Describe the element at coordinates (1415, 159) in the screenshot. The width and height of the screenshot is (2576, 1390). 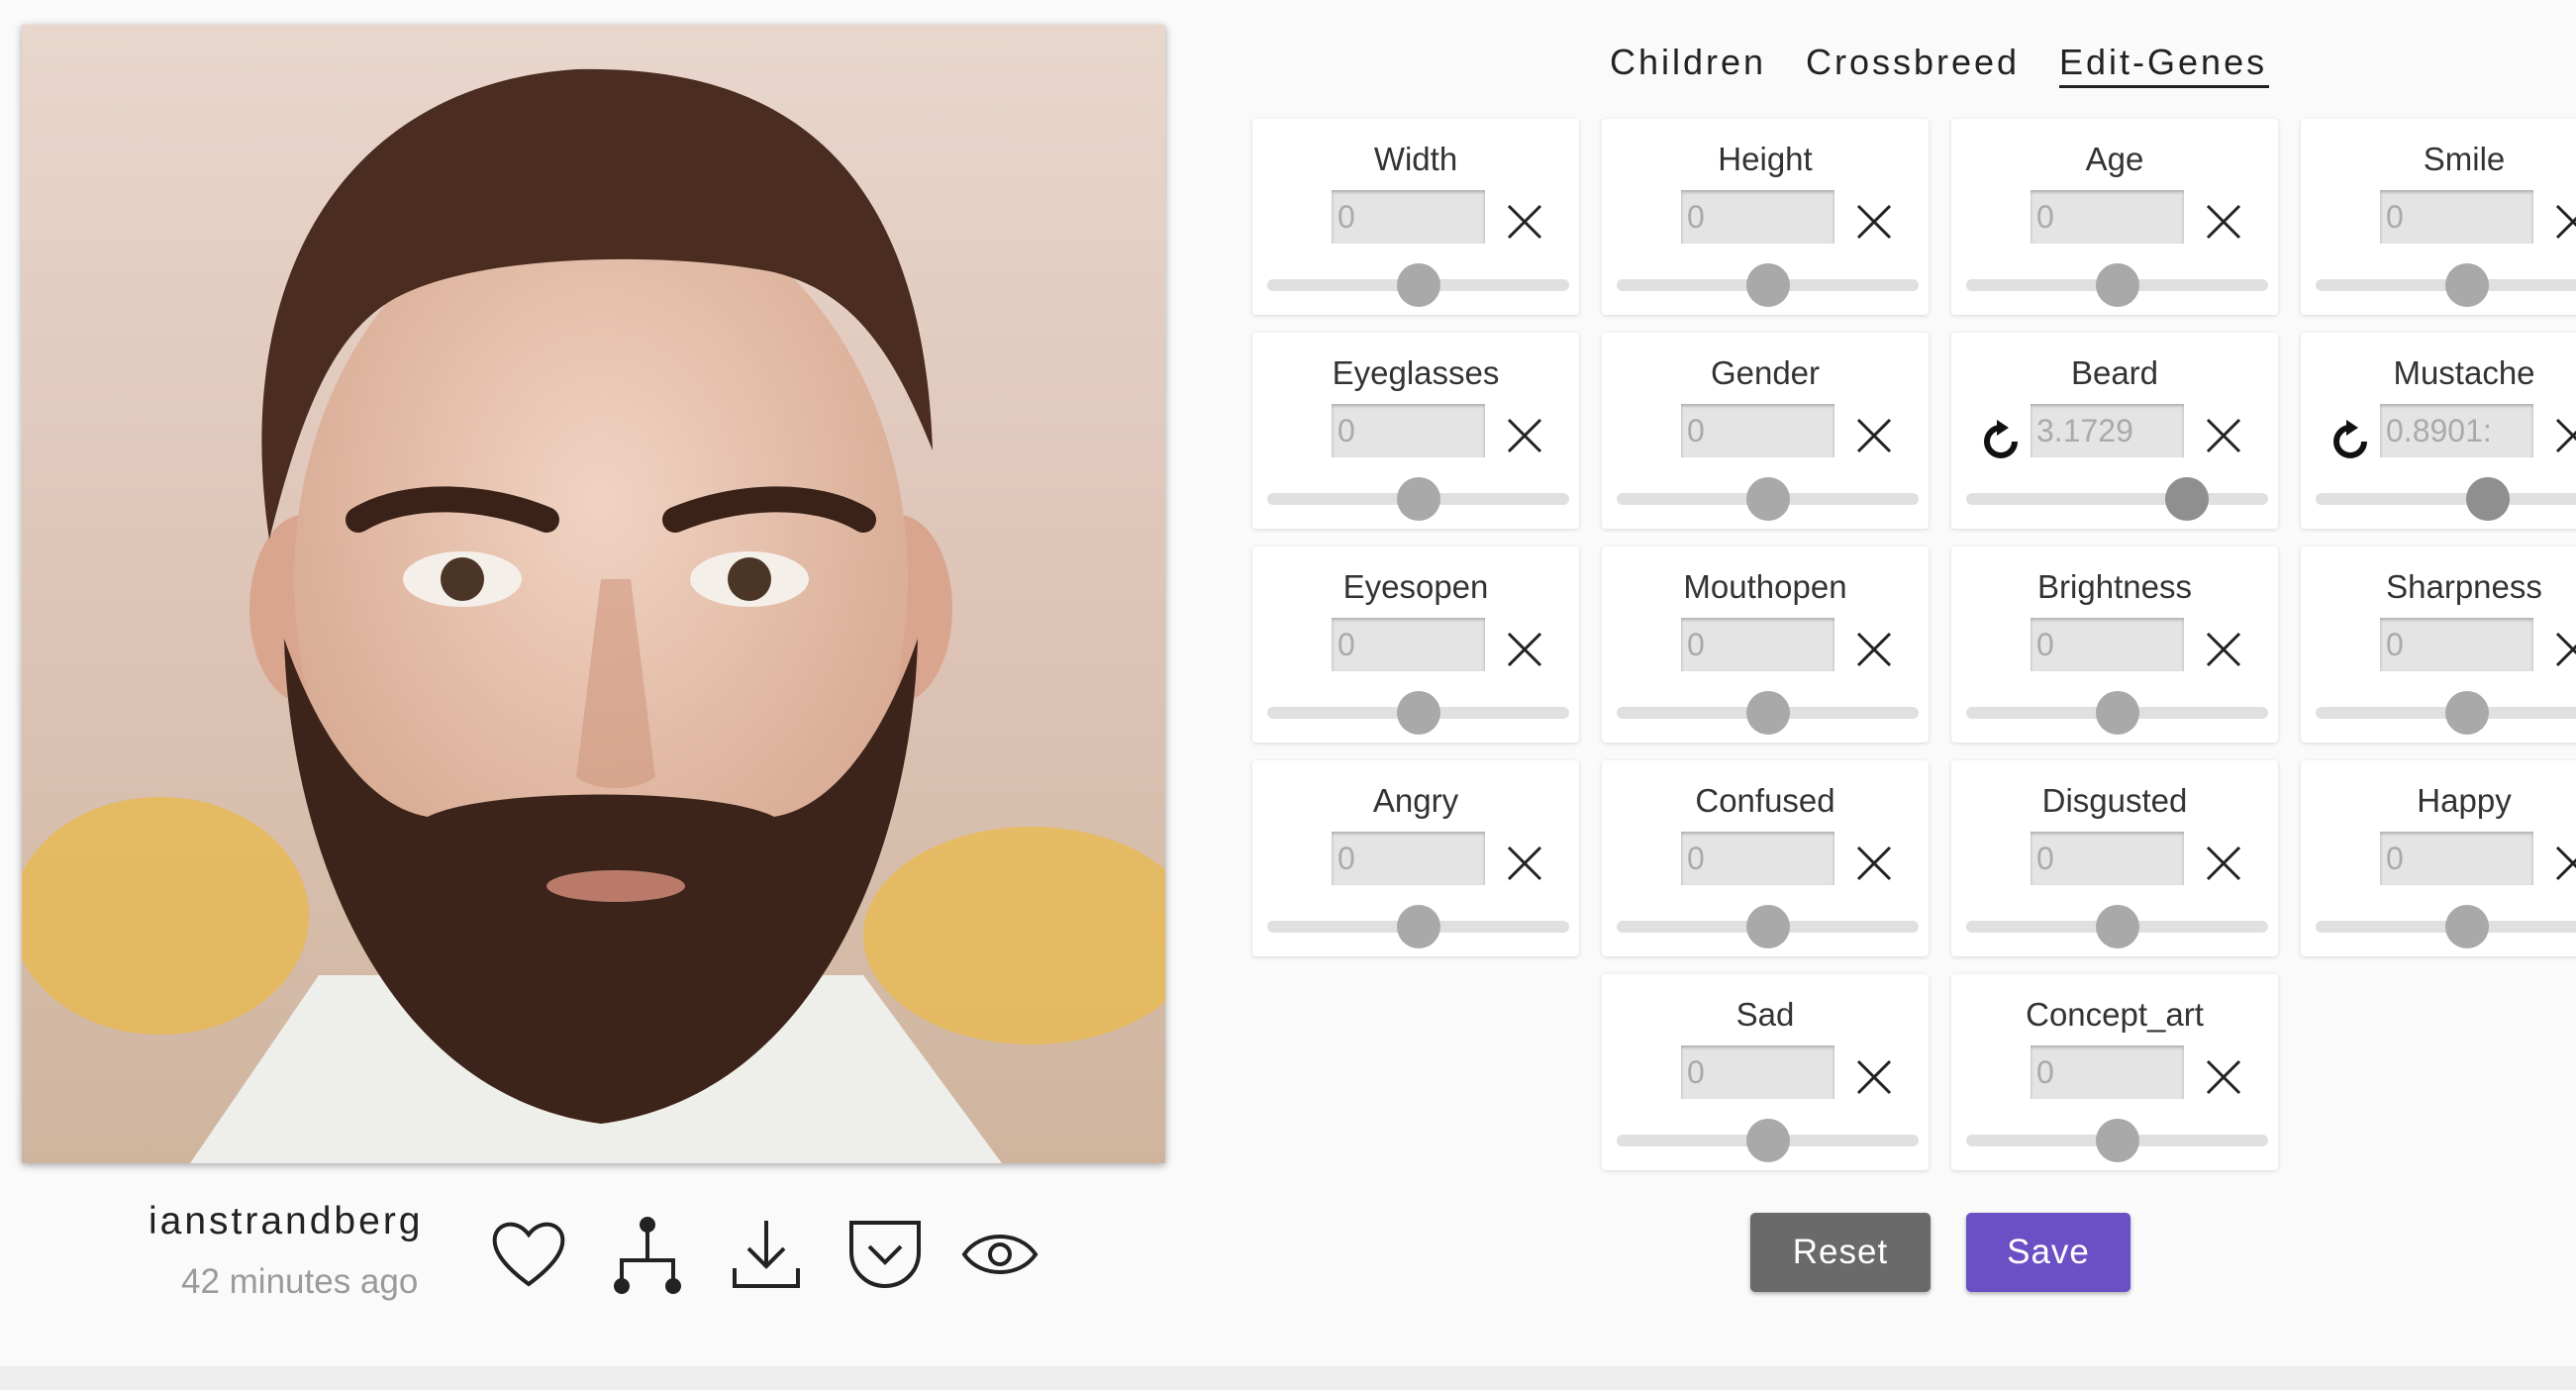
I see `gene-label: Width` at that location.